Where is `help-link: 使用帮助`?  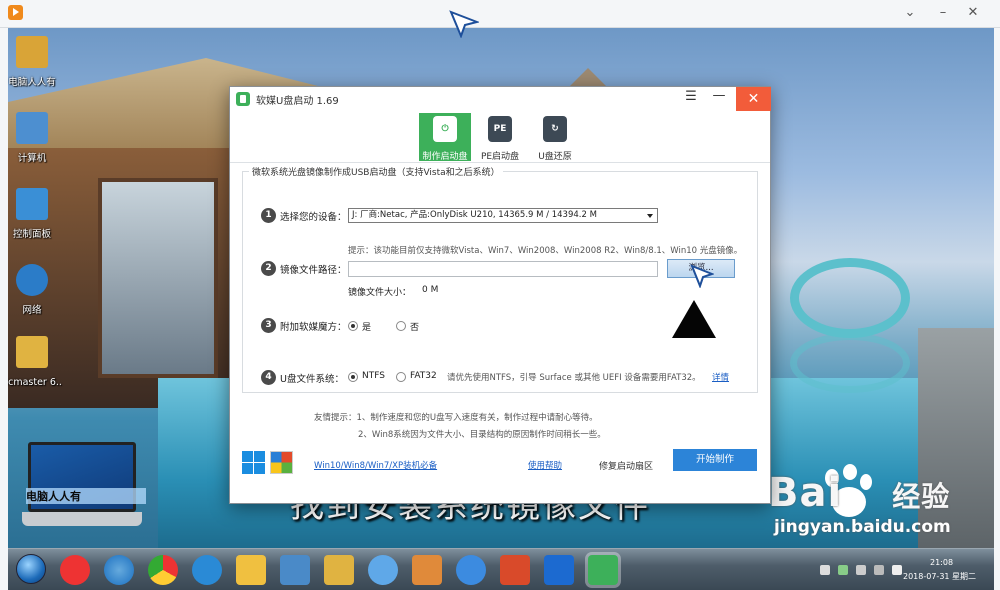
help-link: 使用帮助 is located at coordinates (545, 465).